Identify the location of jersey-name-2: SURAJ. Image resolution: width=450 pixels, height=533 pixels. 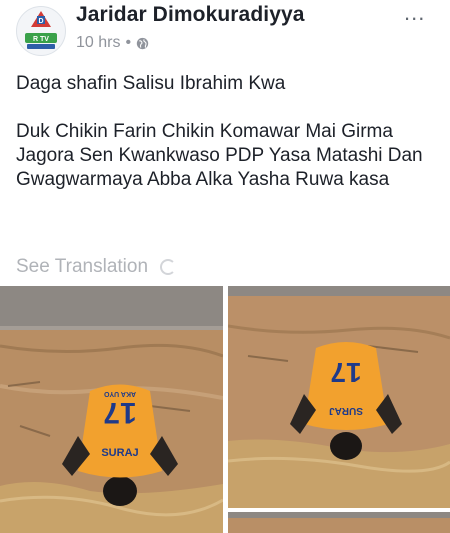
(346, 410).